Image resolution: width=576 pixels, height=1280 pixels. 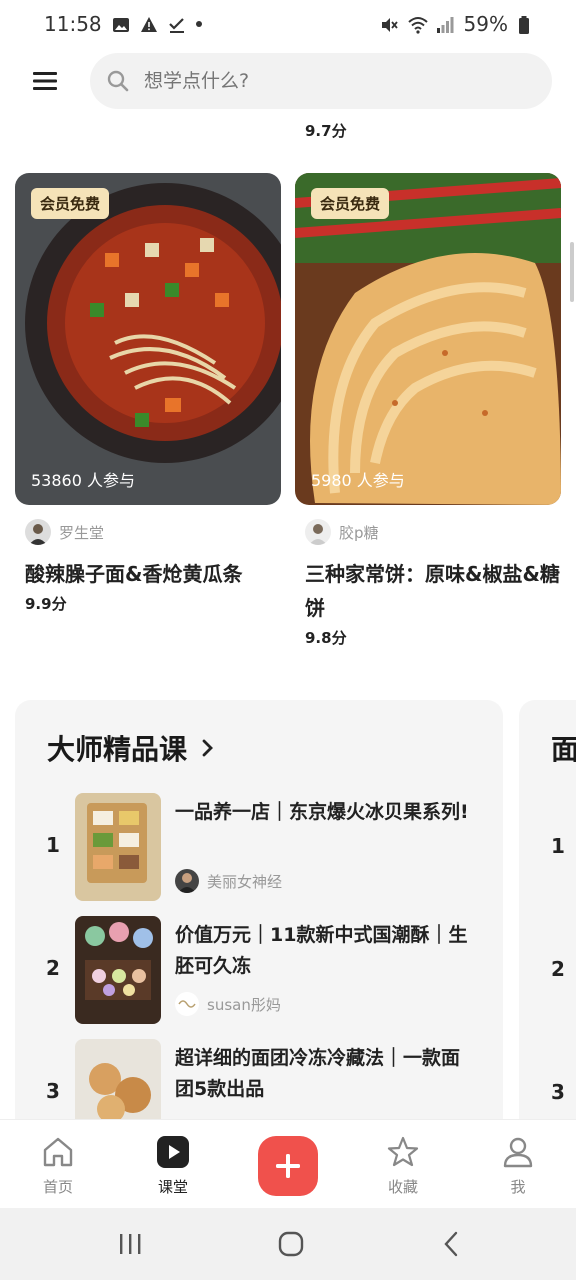 I want to click on recent-apps-button, so click(x=130, y=1244).